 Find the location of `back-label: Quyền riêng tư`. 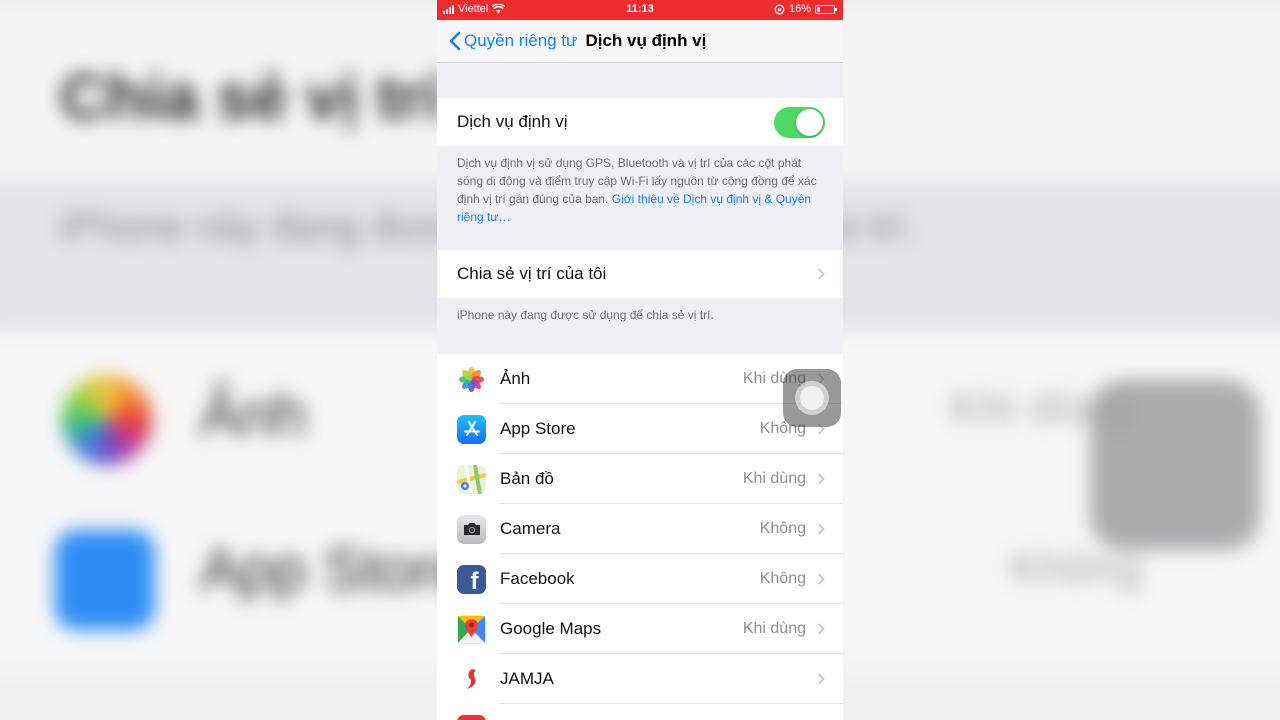

back-label: Quyền riêng tư is located at coordinates (521, 40).